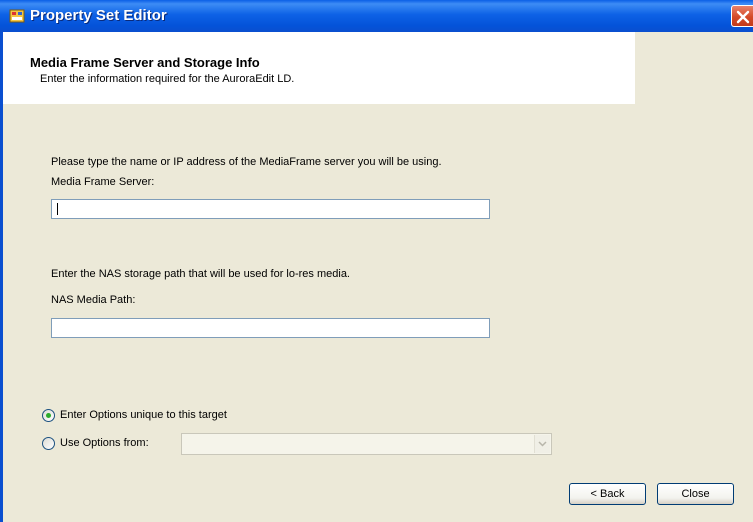  I want to click on server-label: Media Frame Server:, so click(103, 182).